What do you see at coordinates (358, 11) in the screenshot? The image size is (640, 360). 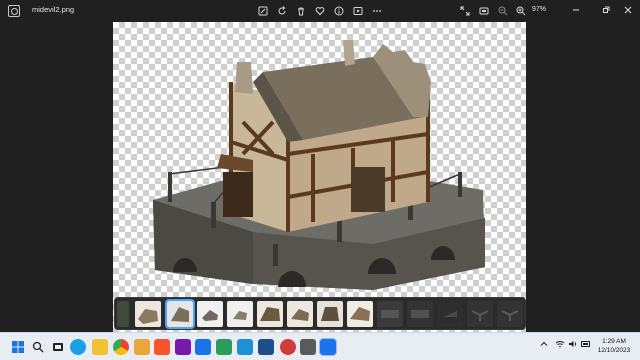 I see `slideshow-icon` at bounding box center [358, 11].